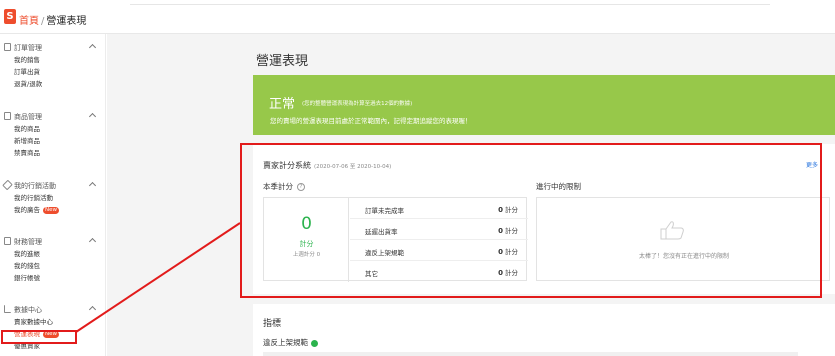  Describe the element at coordinates (53, 266) in the screenshot. I see `sidebar-item-wallet: 我的錢包` at that location.